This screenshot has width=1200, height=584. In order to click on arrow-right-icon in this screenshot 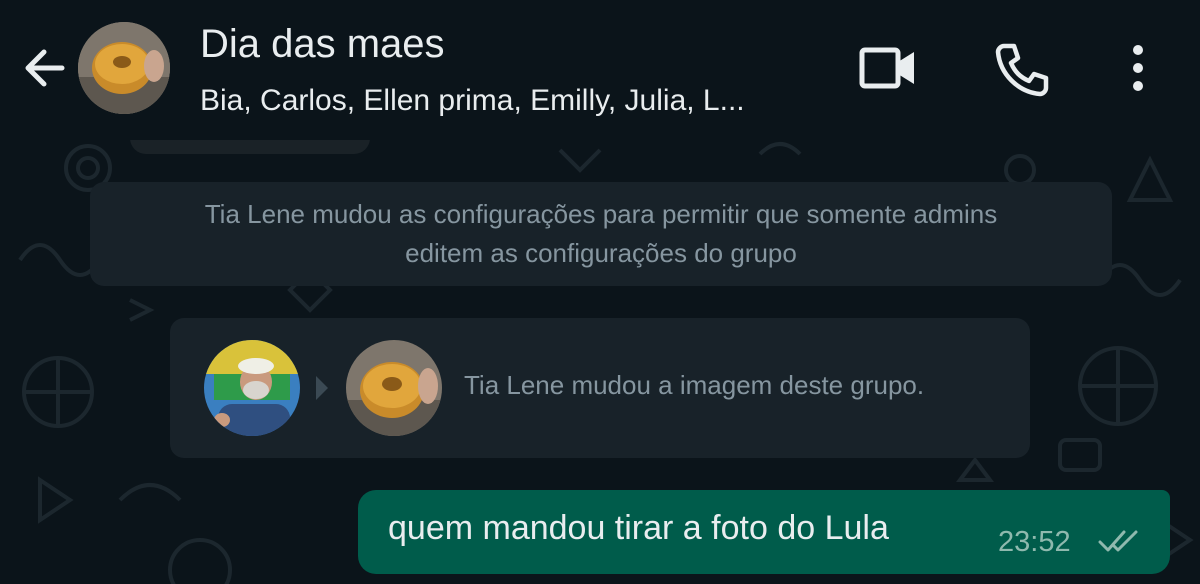, I will do `click(322, 388)`.